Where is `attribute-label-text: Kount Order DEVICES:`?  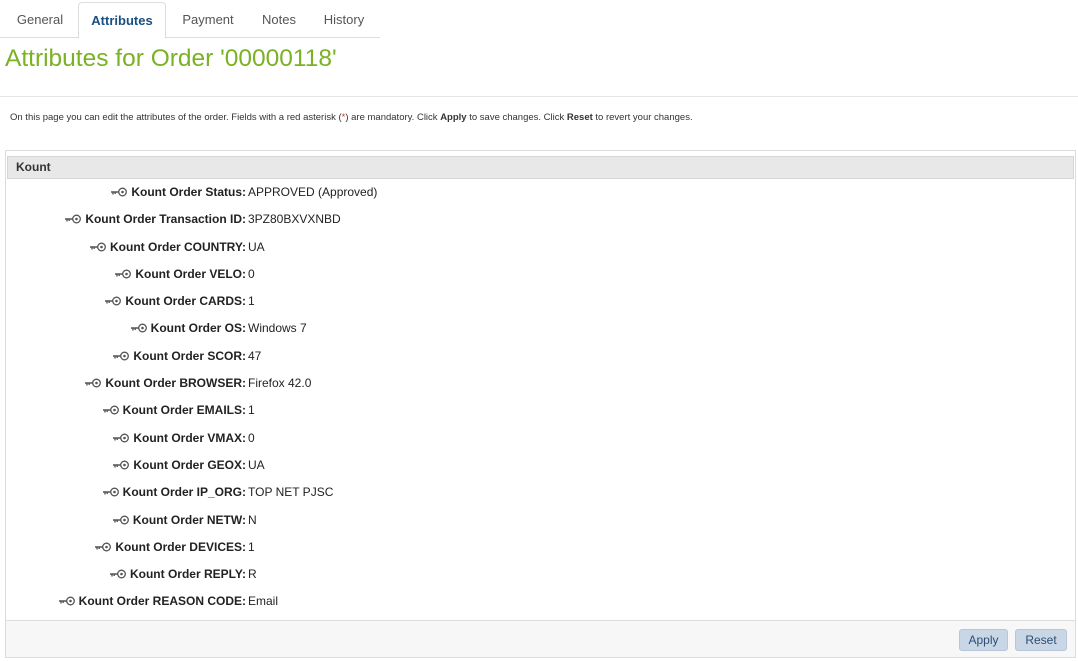 attribute-label-text: Kount Order DEVICES: is located at coordinates (180, 546).